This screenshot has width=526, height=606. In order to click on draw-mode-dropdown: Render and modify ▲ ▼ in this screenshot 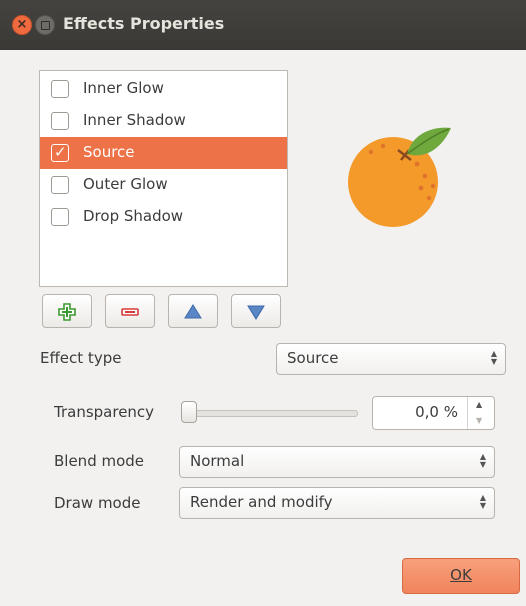, I will do `click(337, 503)`.